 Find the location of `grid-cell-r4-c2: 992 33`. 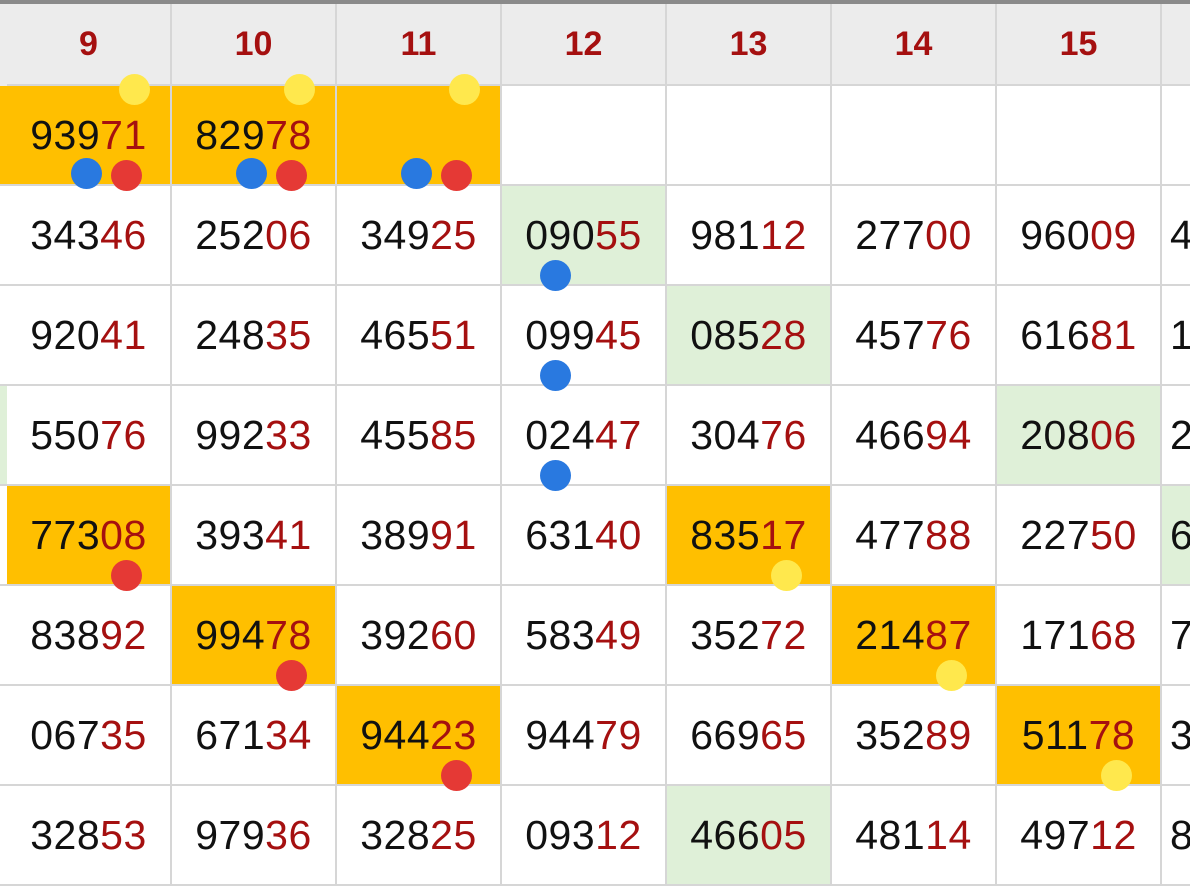

grid-cell-r4-c2: 992 33 is located at coordinates (254, 436).